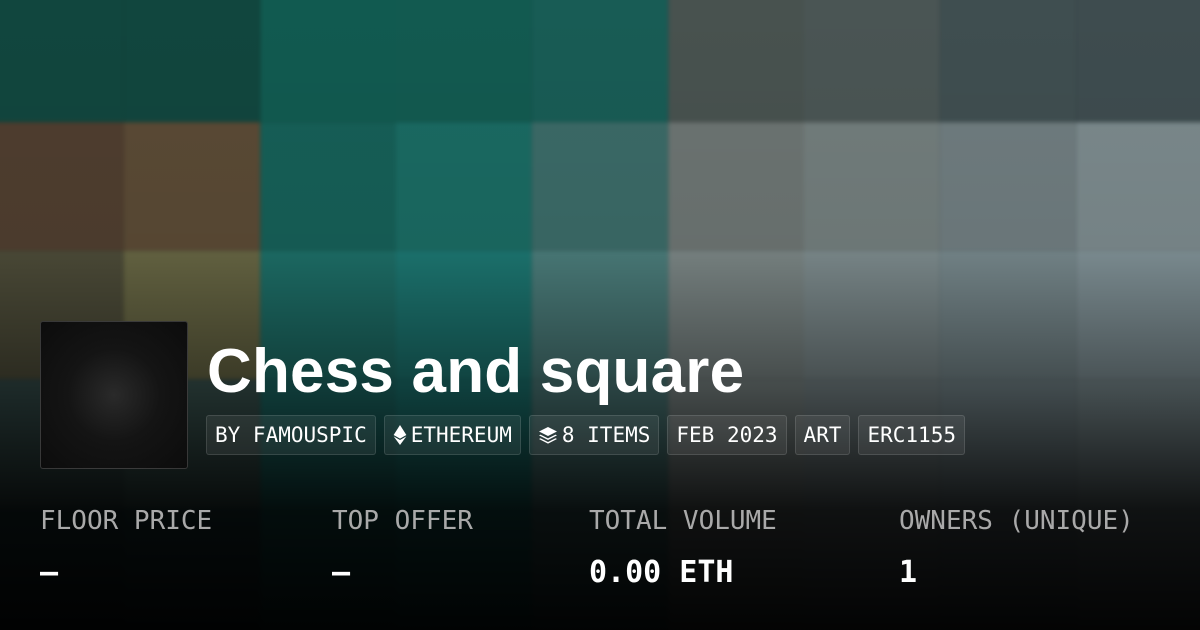 Image resolution: width=1200 pixels, height=630 pixels. Describe the element at coordinates (683, 547) in the screenshot. I see `stat-total-volume: TOTAL VOLUME 0.00 ETH` at that location.